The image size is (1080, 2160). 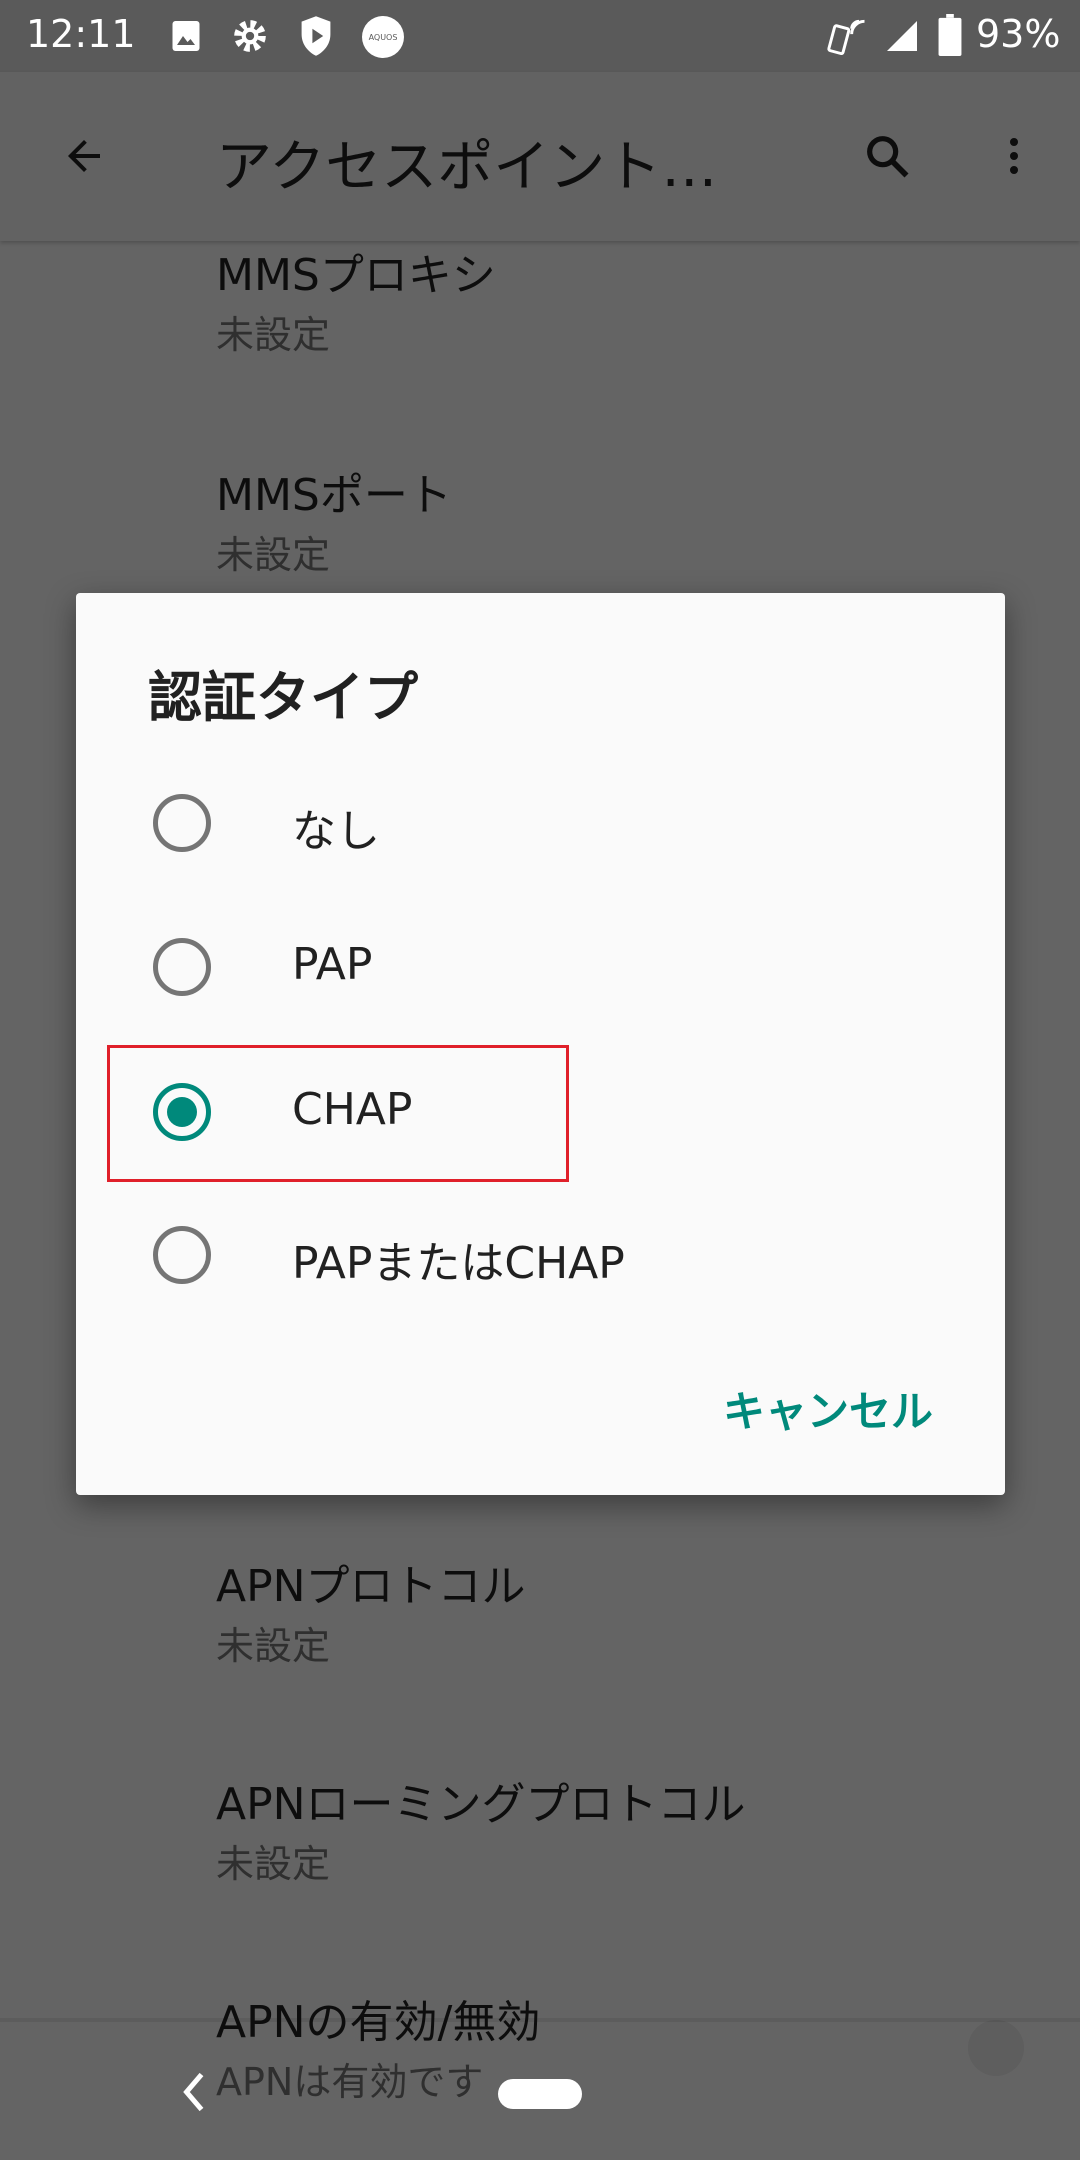 What do you see at coordinates (283, 697) in the screenshot?
I see `dialog-title: 認証タイプ` at bounding box center [283, 697].